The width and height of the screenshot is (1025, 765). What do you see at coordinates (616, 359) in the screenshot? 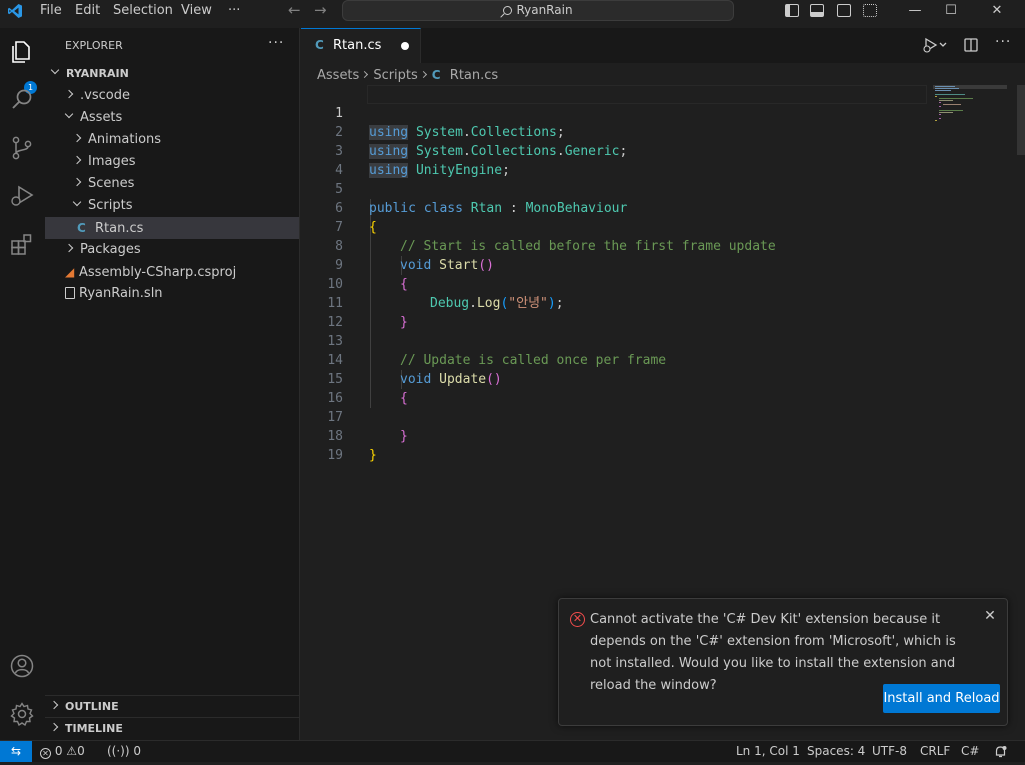
I see `code-line: 14 void Update()` at bounding box center [616, 359].